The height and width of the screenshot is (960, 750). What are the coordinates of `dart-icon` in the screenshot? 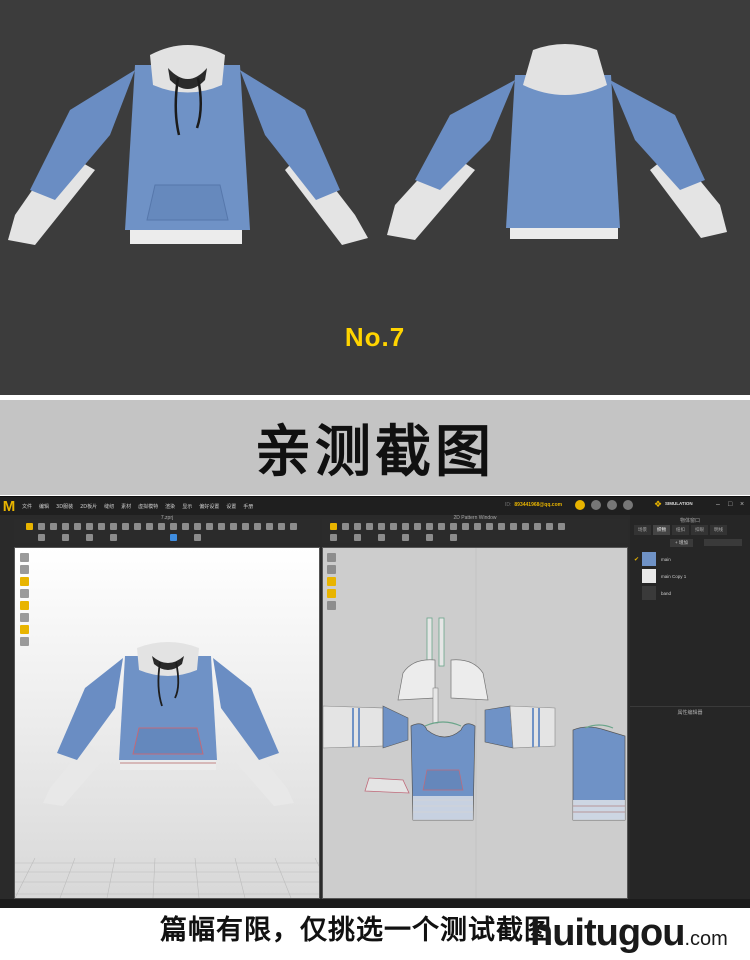 It's located at (429, 526).